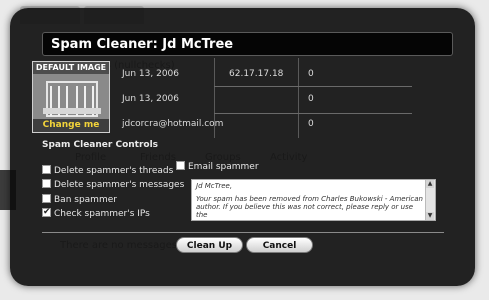 The height and width of the screenshot is (300, 489). I want to click on check-ips-option: Check spammer's IPs, so click(96, 213).